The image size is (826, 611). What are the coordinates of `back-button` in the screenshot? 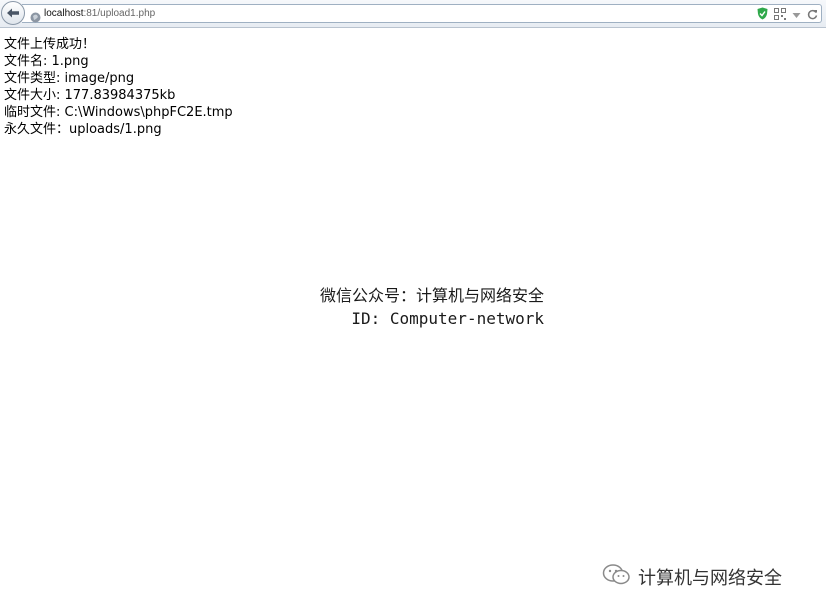 It's located at (13, 13).